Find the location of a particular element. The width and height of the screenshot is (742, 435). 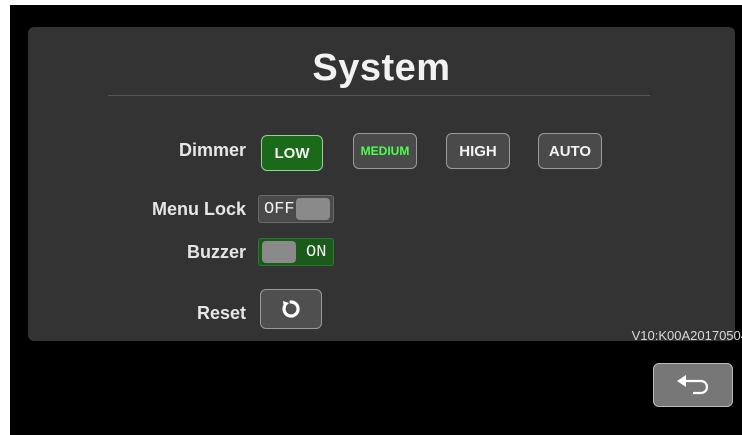

menu-lock-toggle: OFF is located at coordinates (296, 209).